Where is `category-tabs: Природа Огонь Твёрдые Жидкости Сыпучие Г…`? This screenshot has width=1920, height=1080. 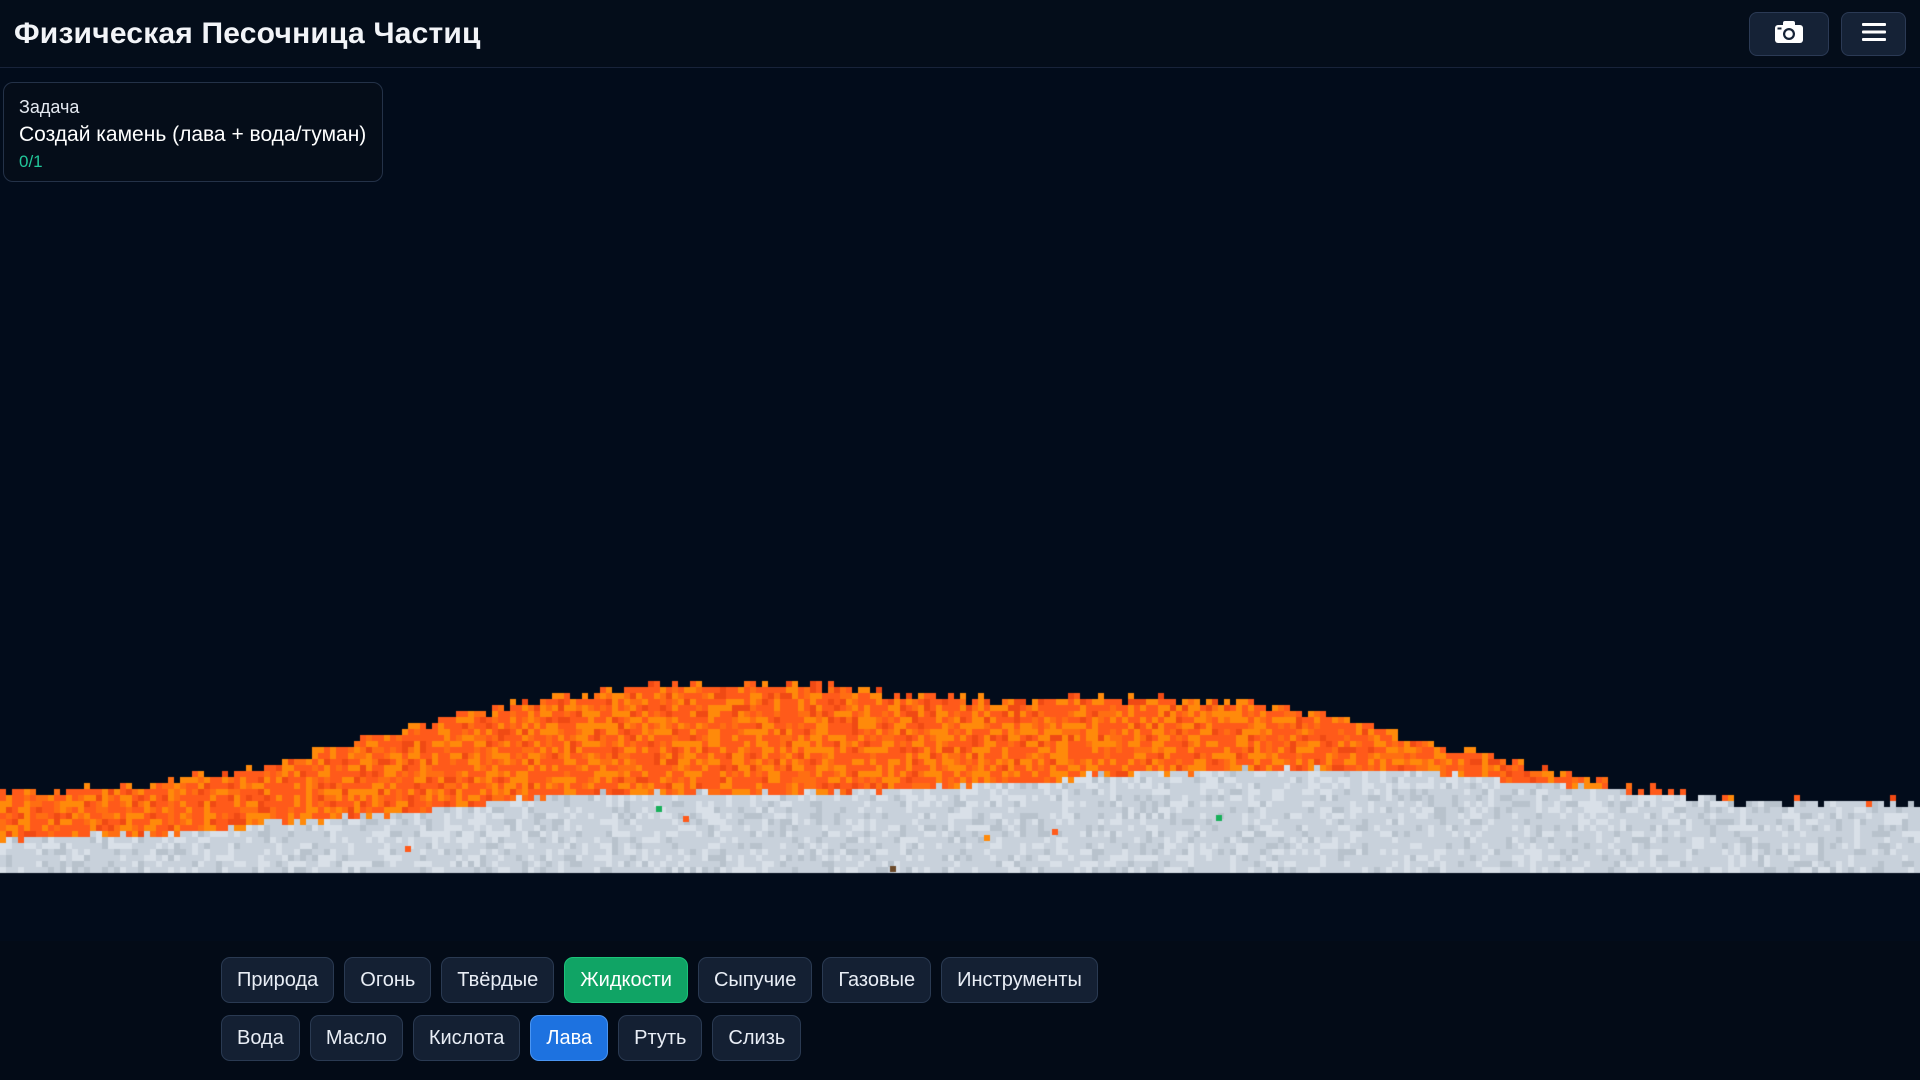
category-tabs: Природа Огонь Твёрдые Жидкости Сыпучие Г… is located at coordinates (659, 980).